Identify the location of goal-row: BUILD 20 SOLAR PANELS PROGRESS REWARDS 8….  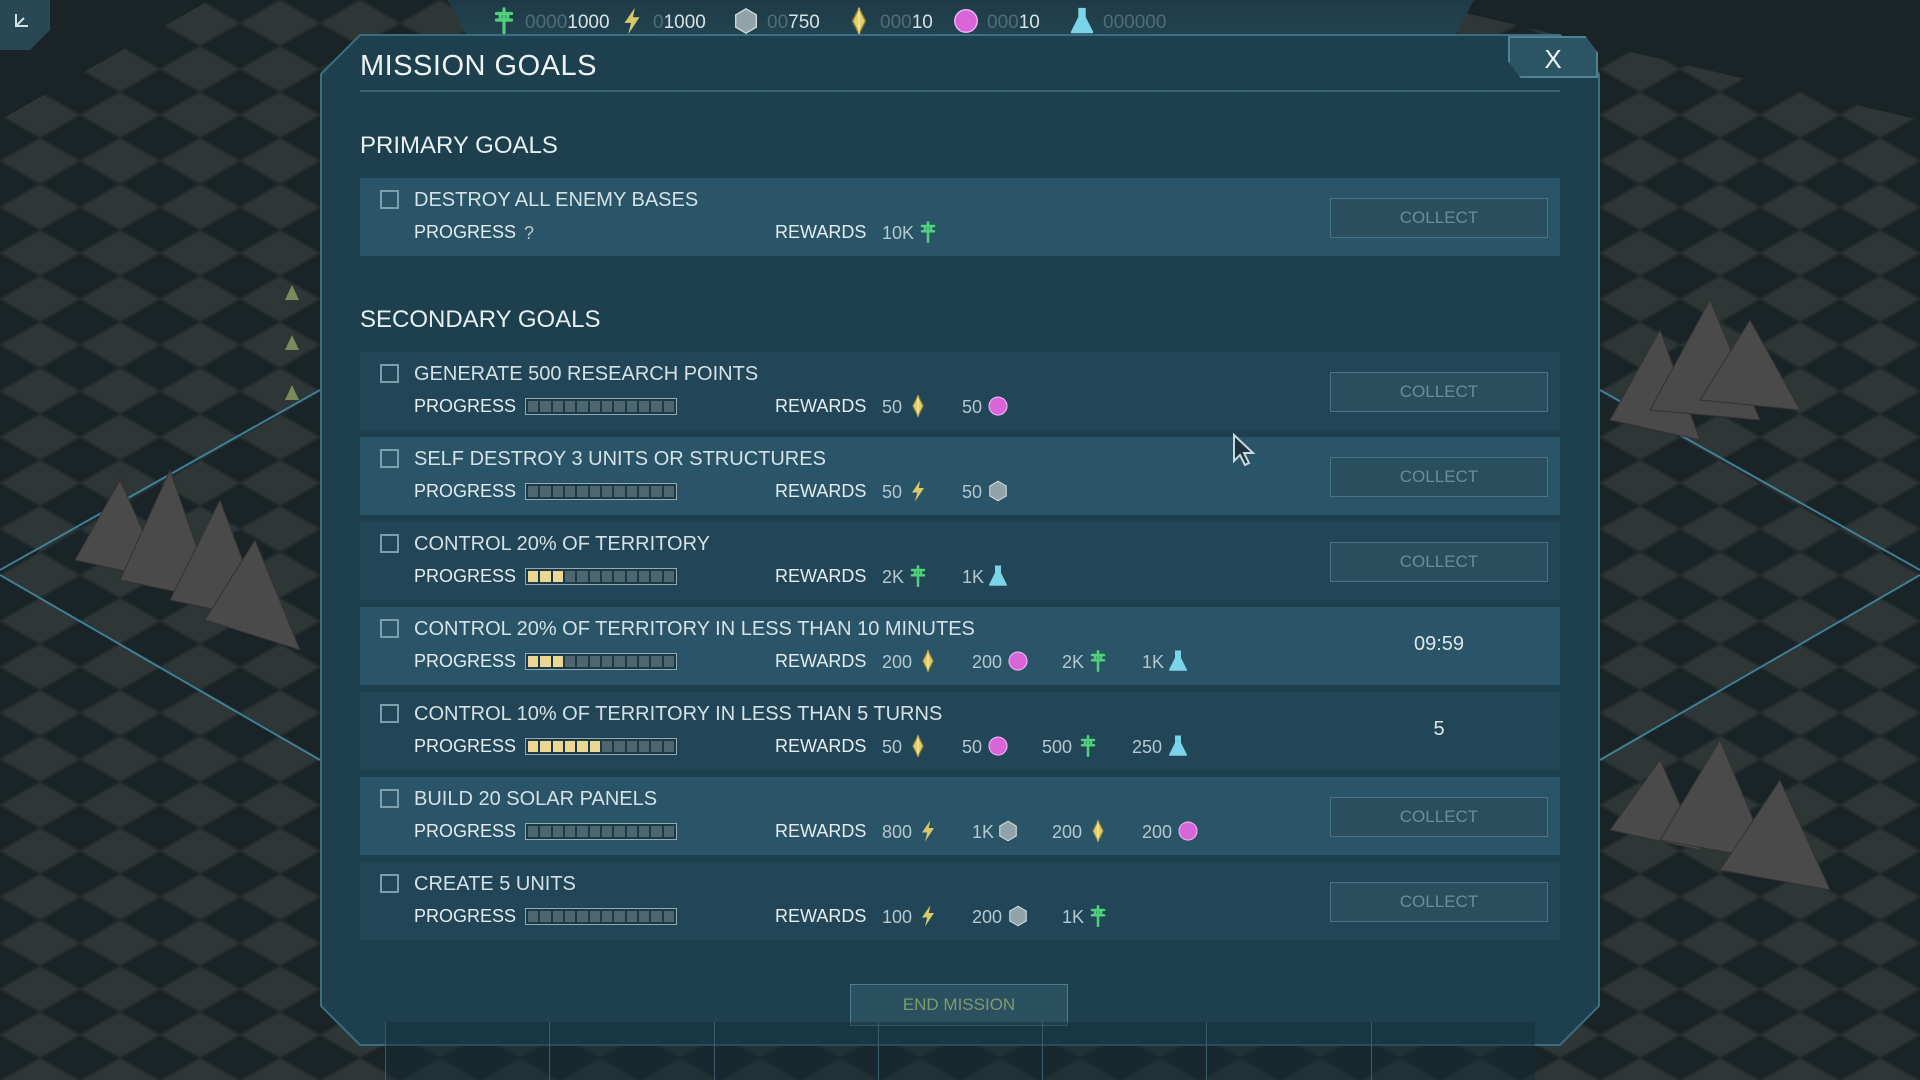
(960, 816).